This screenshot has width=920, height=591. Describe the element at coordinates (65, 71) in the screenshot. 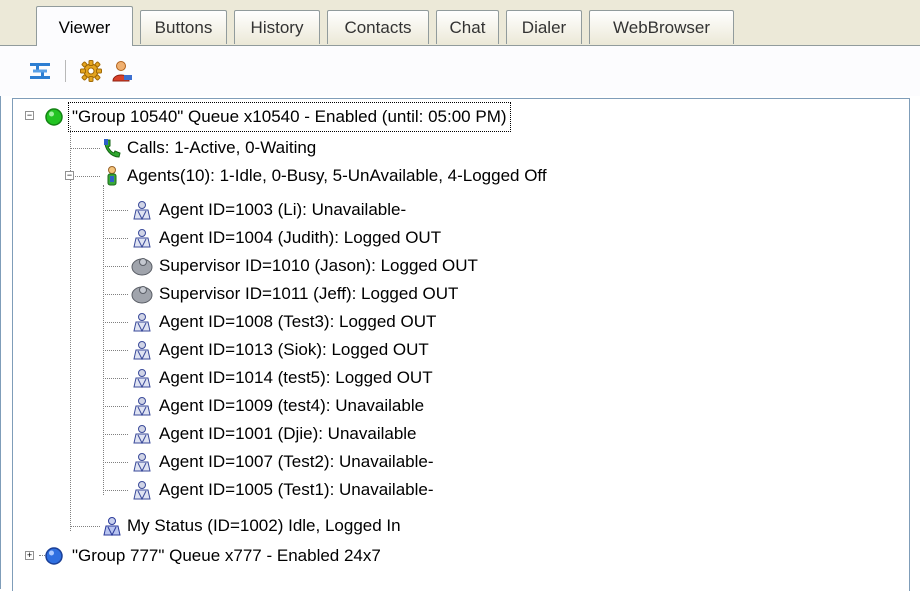

I see `toolbar-separator` at that location.